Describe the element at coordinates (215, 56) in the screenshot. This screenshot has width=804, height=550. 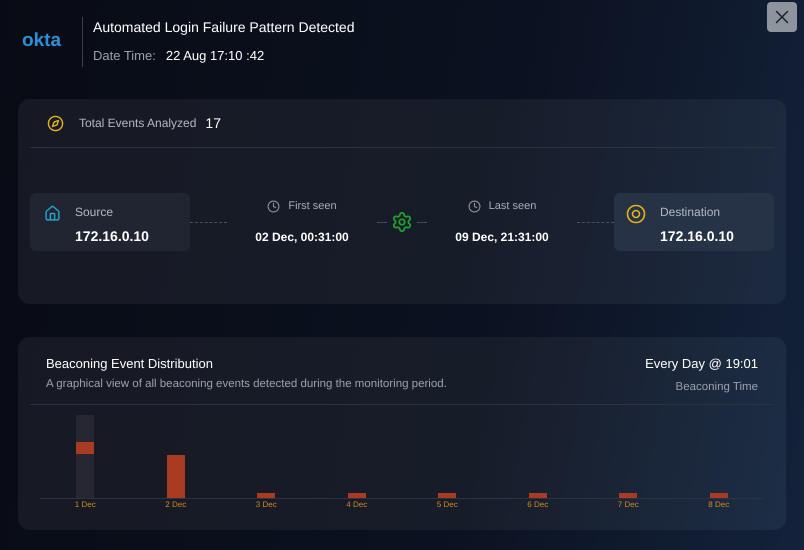
I see `date-value: 22 Aug 17:10 :42` at that location.